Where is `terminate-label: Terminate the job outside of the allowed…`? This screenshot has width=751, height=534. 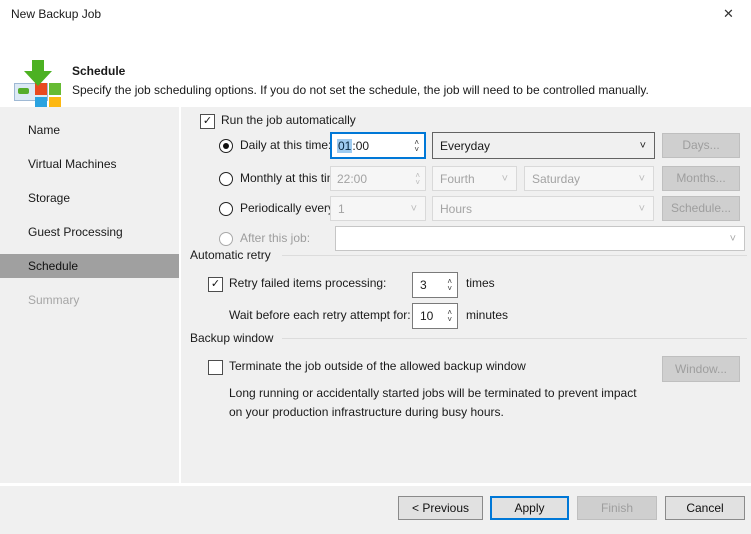
terminate-label: Terminate the job outside of the allowed… is located at coordinates (377, 366).